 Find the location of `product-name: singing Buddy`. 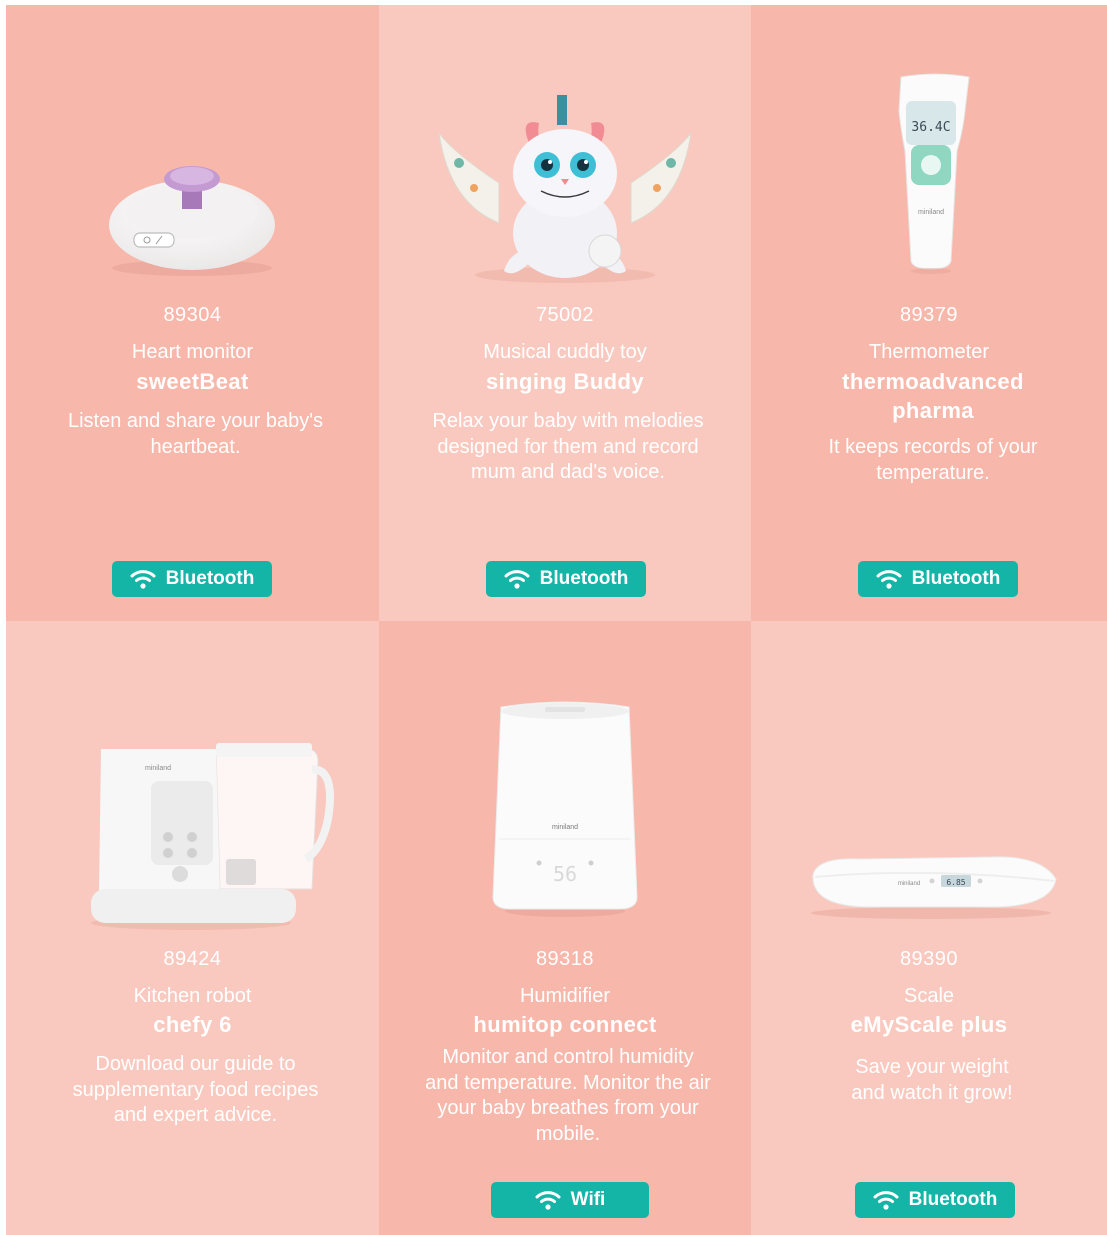

product-name: singing Buddy is located at coordinates (565, 381).